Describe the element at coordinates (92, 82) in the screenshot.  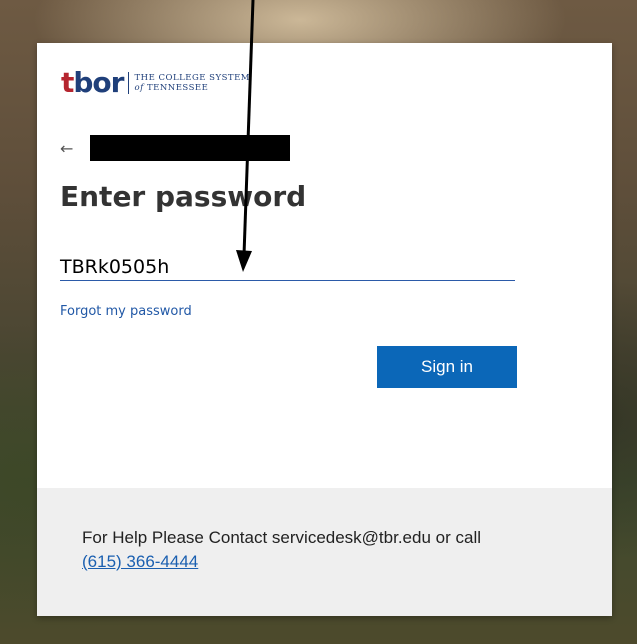
I see `logo-mark: tbor` at that location.